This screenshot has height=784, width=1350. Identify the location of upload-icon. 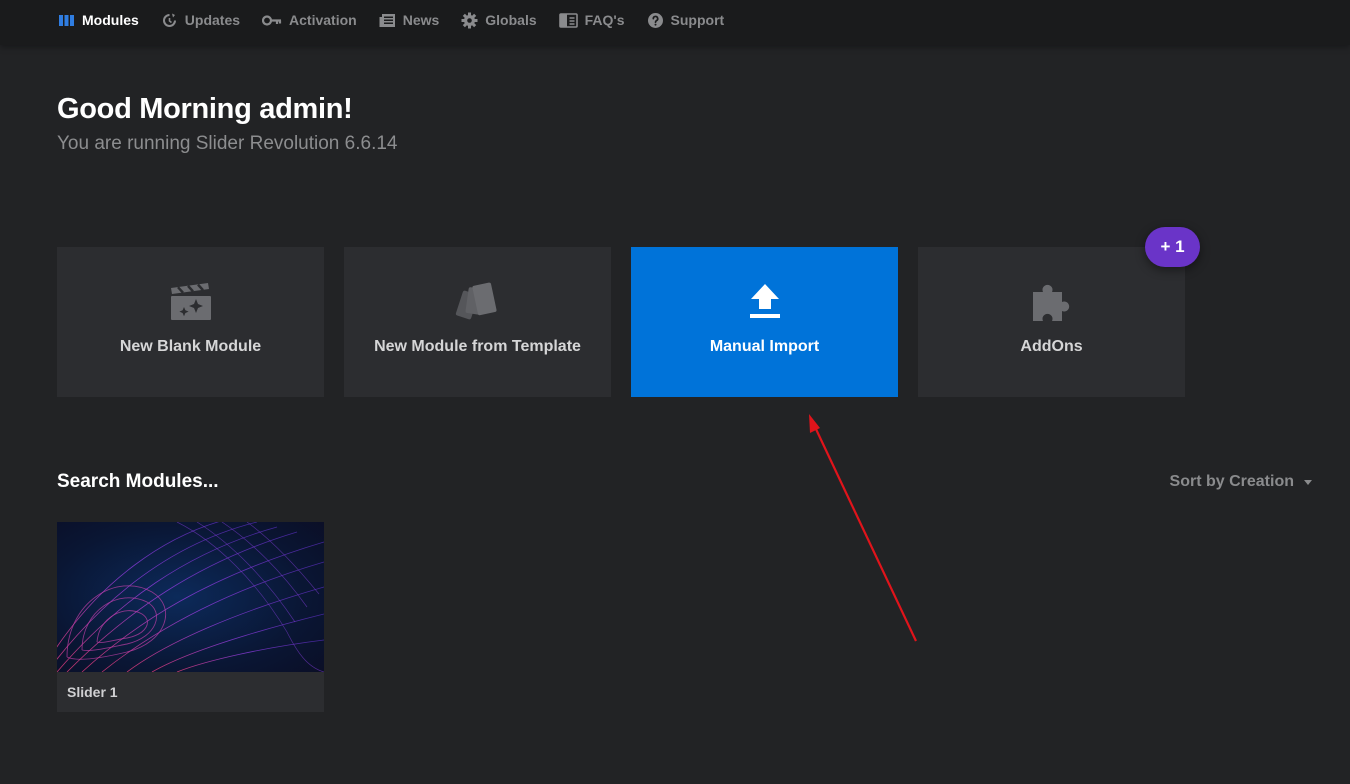
(764, 302).